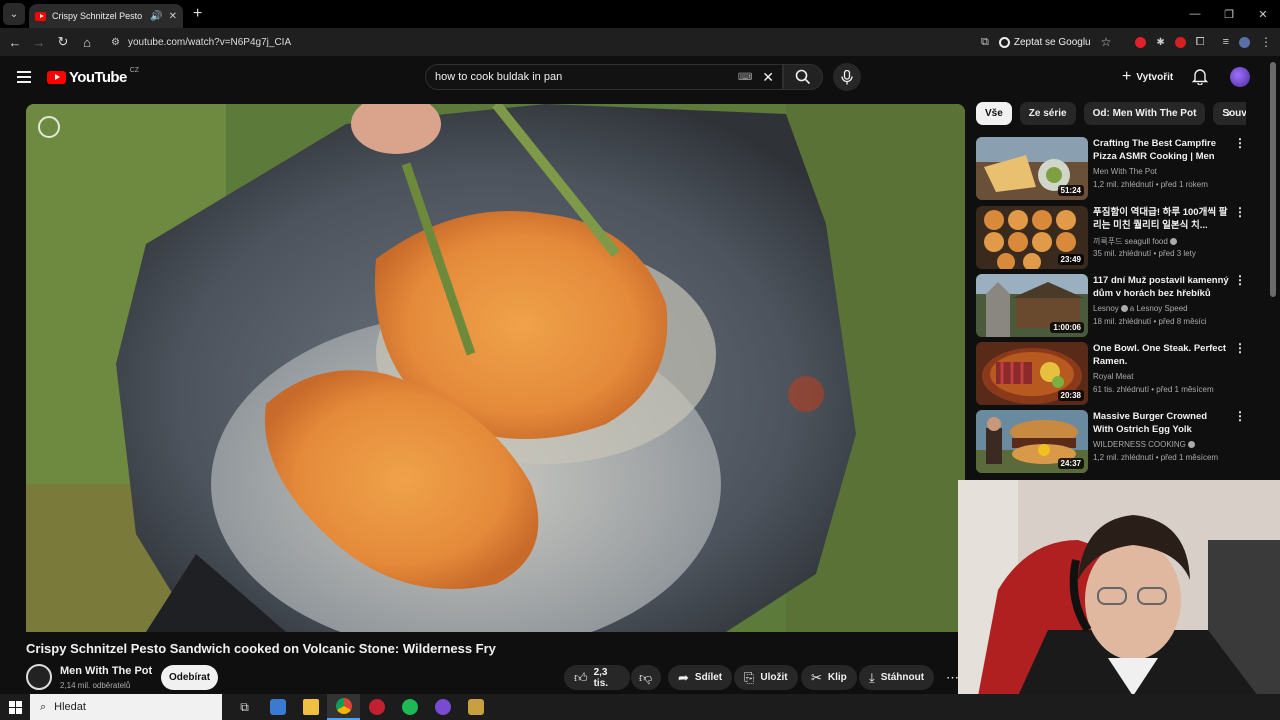  Describe the element at coordinates (1266, 42) in the screenshot. I see `browser-menu-icon: ⋮` at that location.